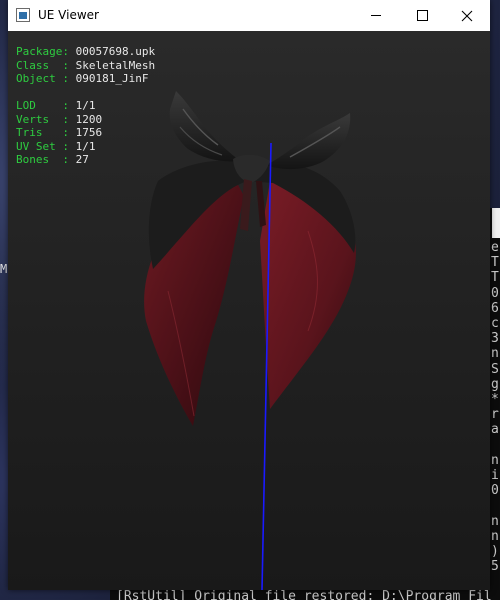 The image size is (500, 600). What do you see at coordinates (495, 476) in the screenshot?
I see `console-line: i` at bounding box center [495, 476].